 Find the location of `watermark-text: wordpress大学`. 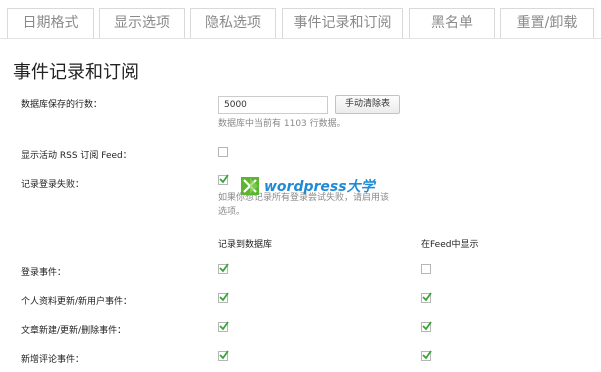

watermark-text: wordpress大学 is located at coordinates (319, 187).